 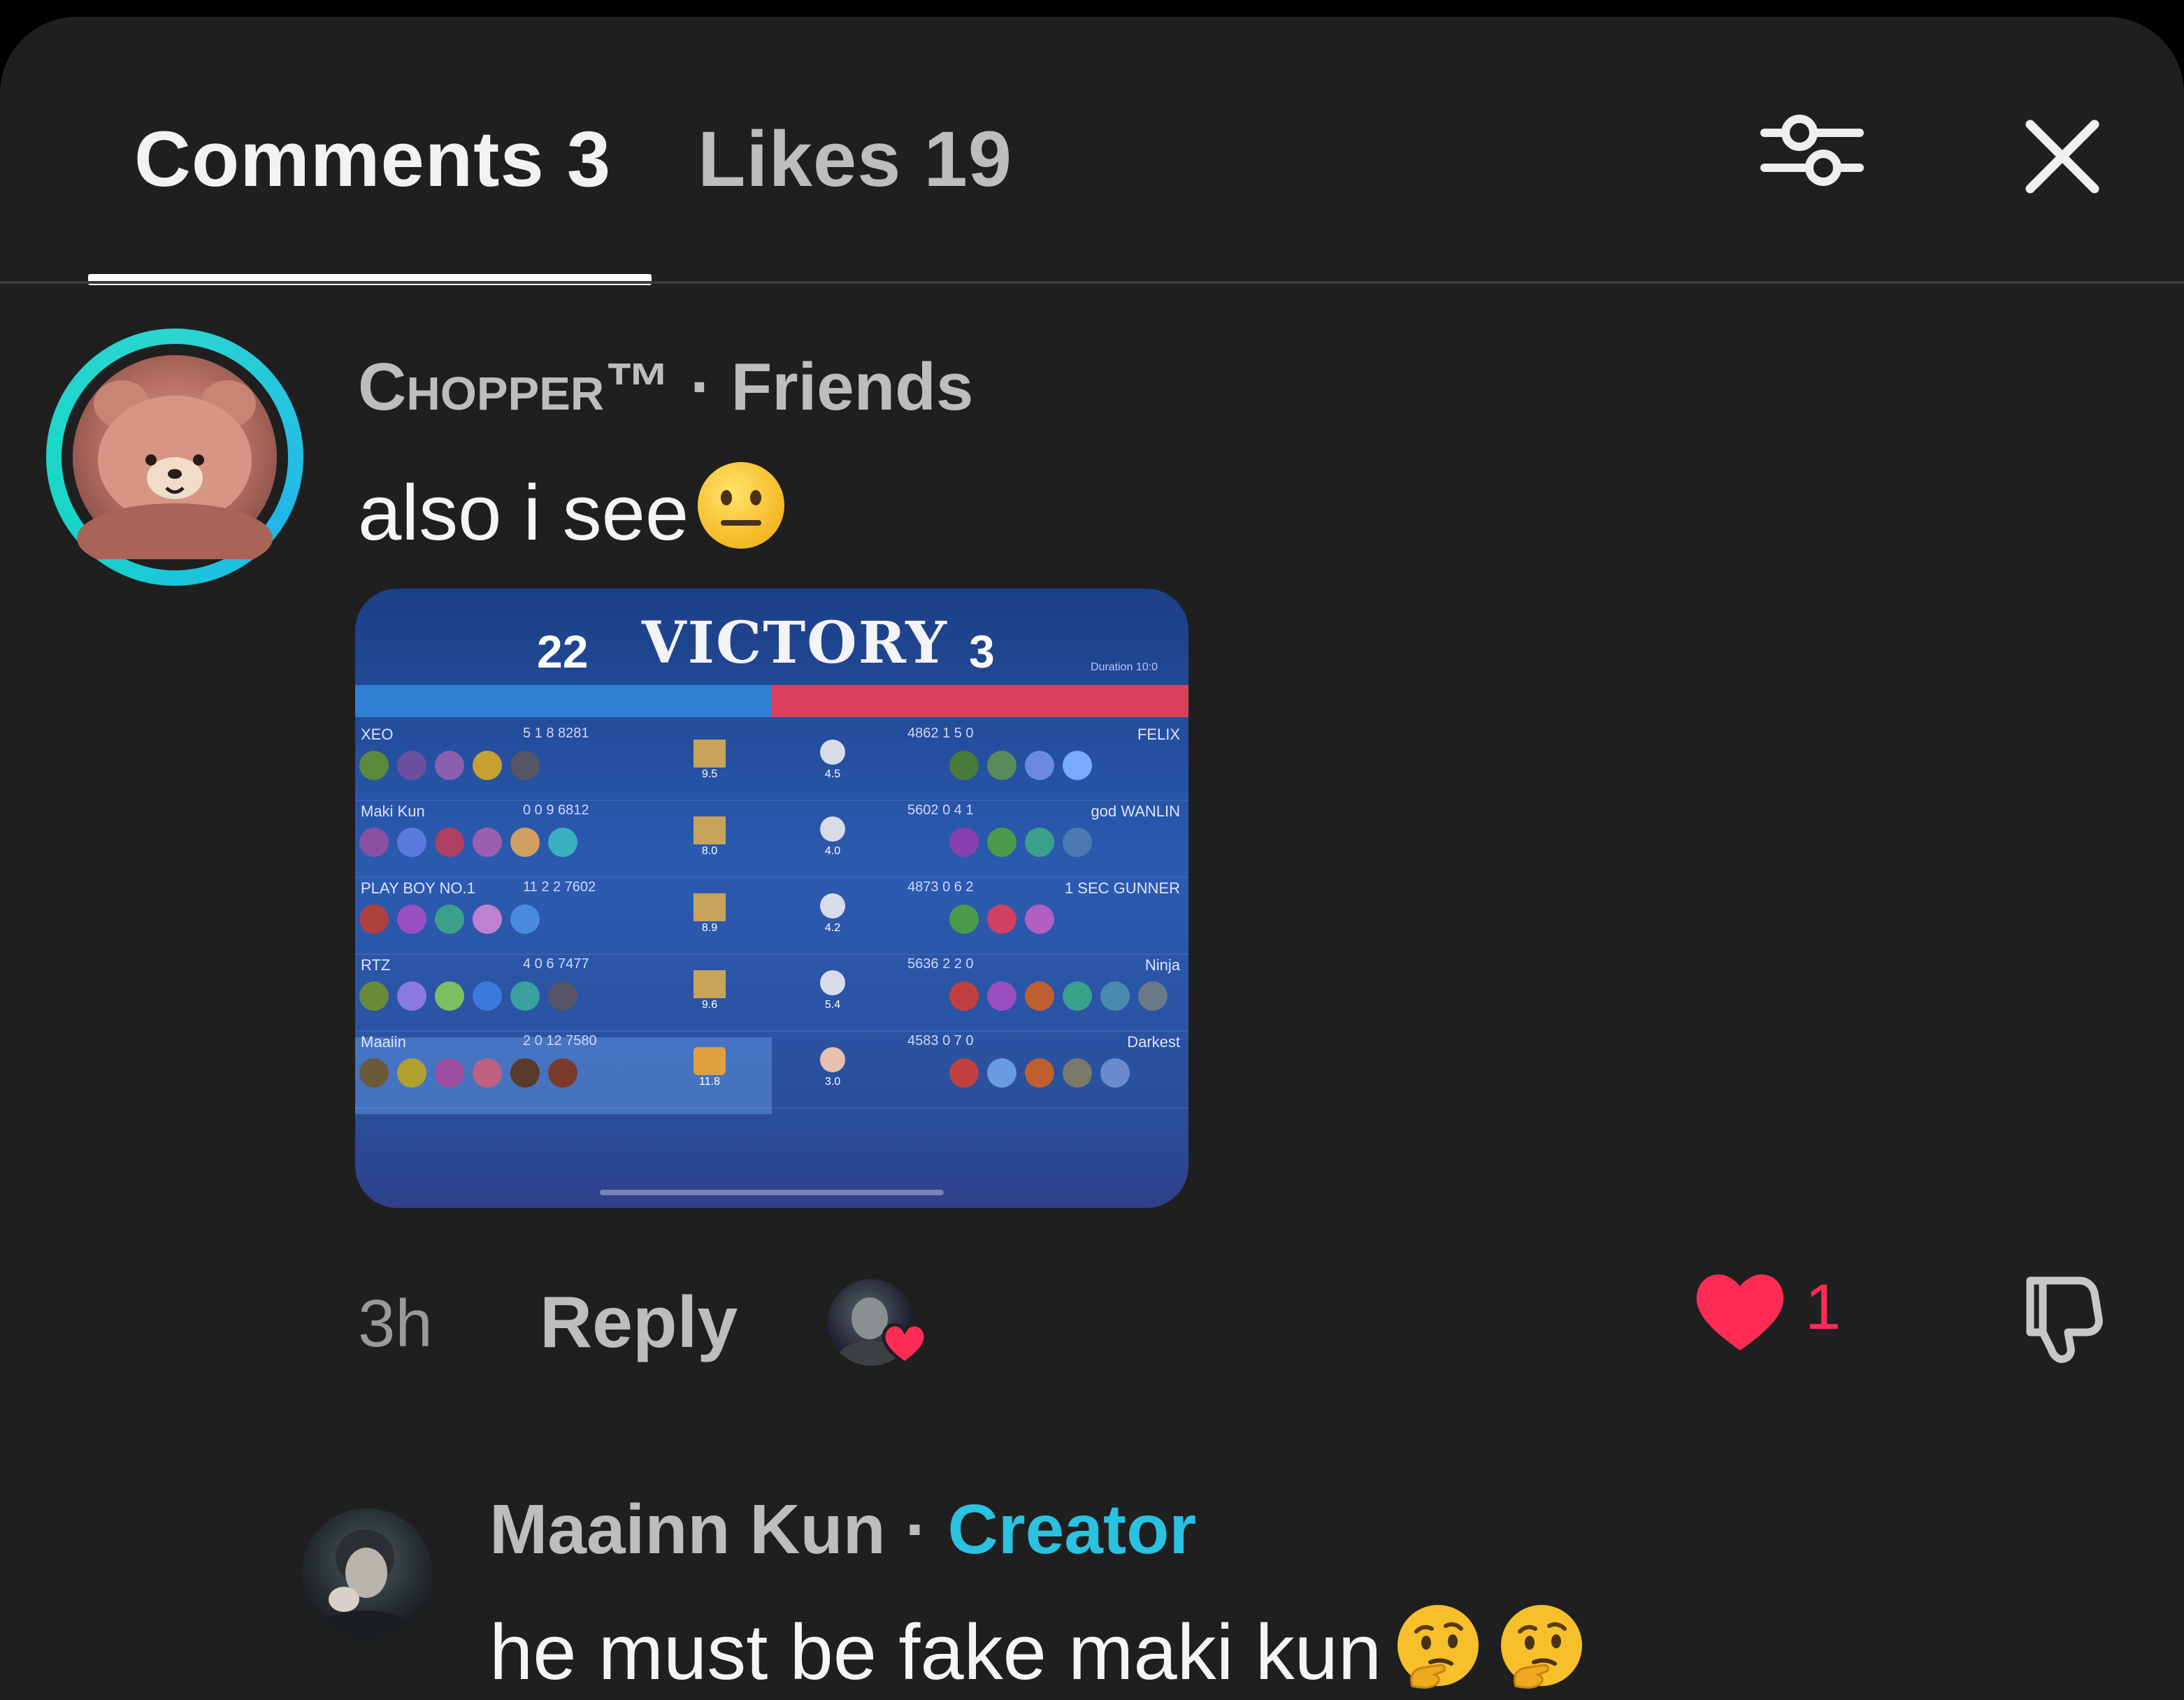 What do you see at coordinates (556, 734) in the screenshot?
I see `left-kda: 5 1 8 8281` at bounding box center [556, 734].